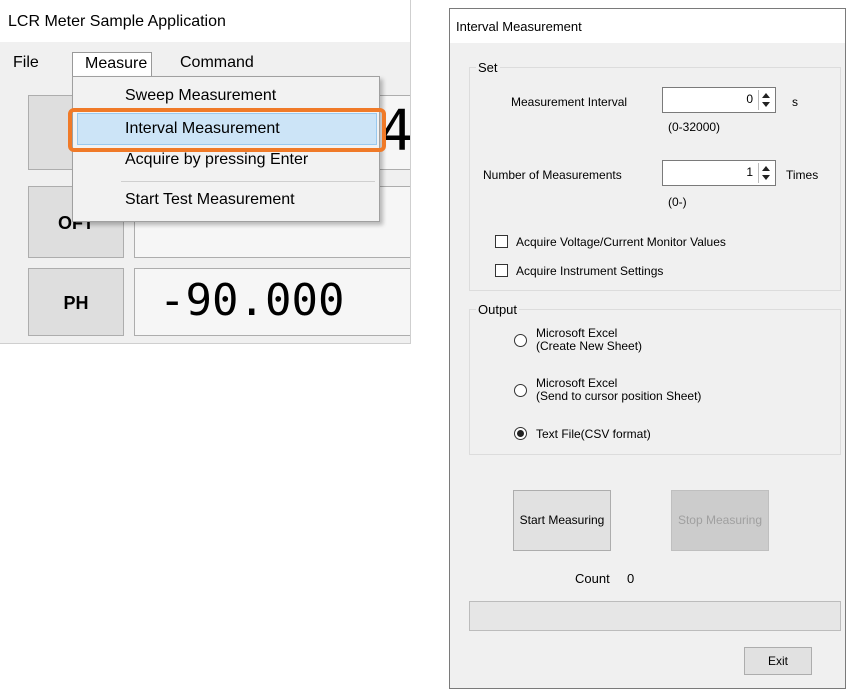 This screenshot has width=848, height=690. Describe the element at coordinates (520, 390) in the screenshot. I see `radio-excel-cursor-sheet` at that location.